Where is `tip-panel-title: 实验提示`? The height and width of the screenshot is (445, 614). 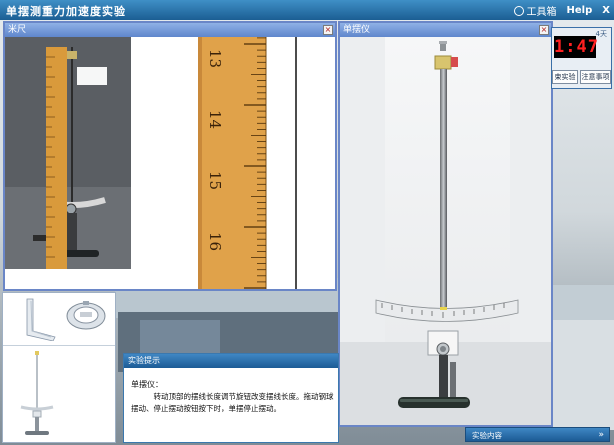
tip-panel-title: 实验提示 is located at coordinates (231, 361).